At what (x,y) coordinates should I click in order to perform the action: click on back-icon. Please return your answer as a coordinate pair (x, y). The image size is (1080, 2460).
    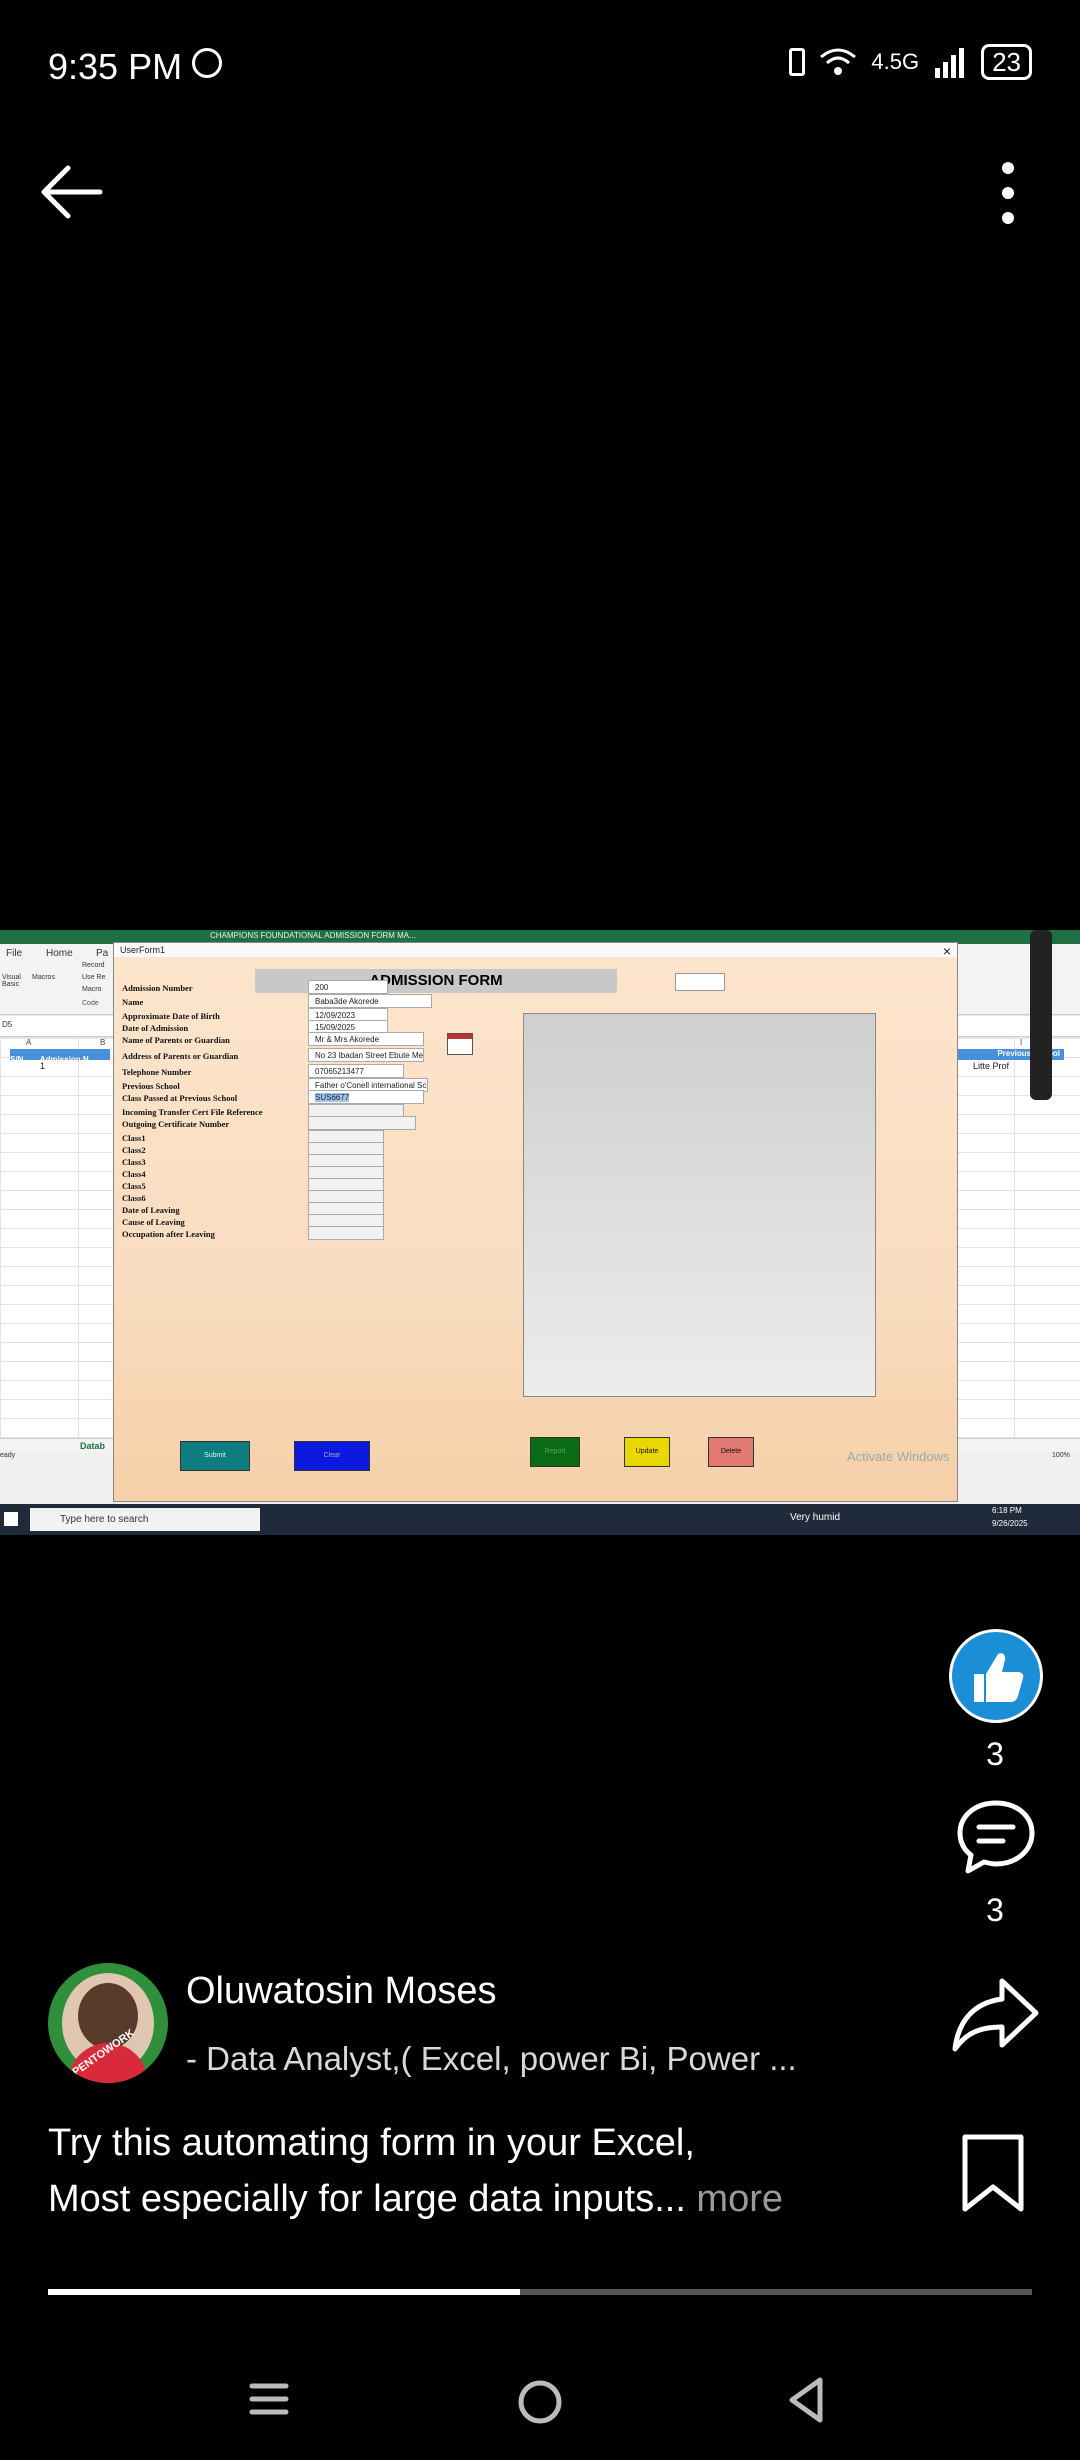
    Looking at the image, I should click on (806, 2400).